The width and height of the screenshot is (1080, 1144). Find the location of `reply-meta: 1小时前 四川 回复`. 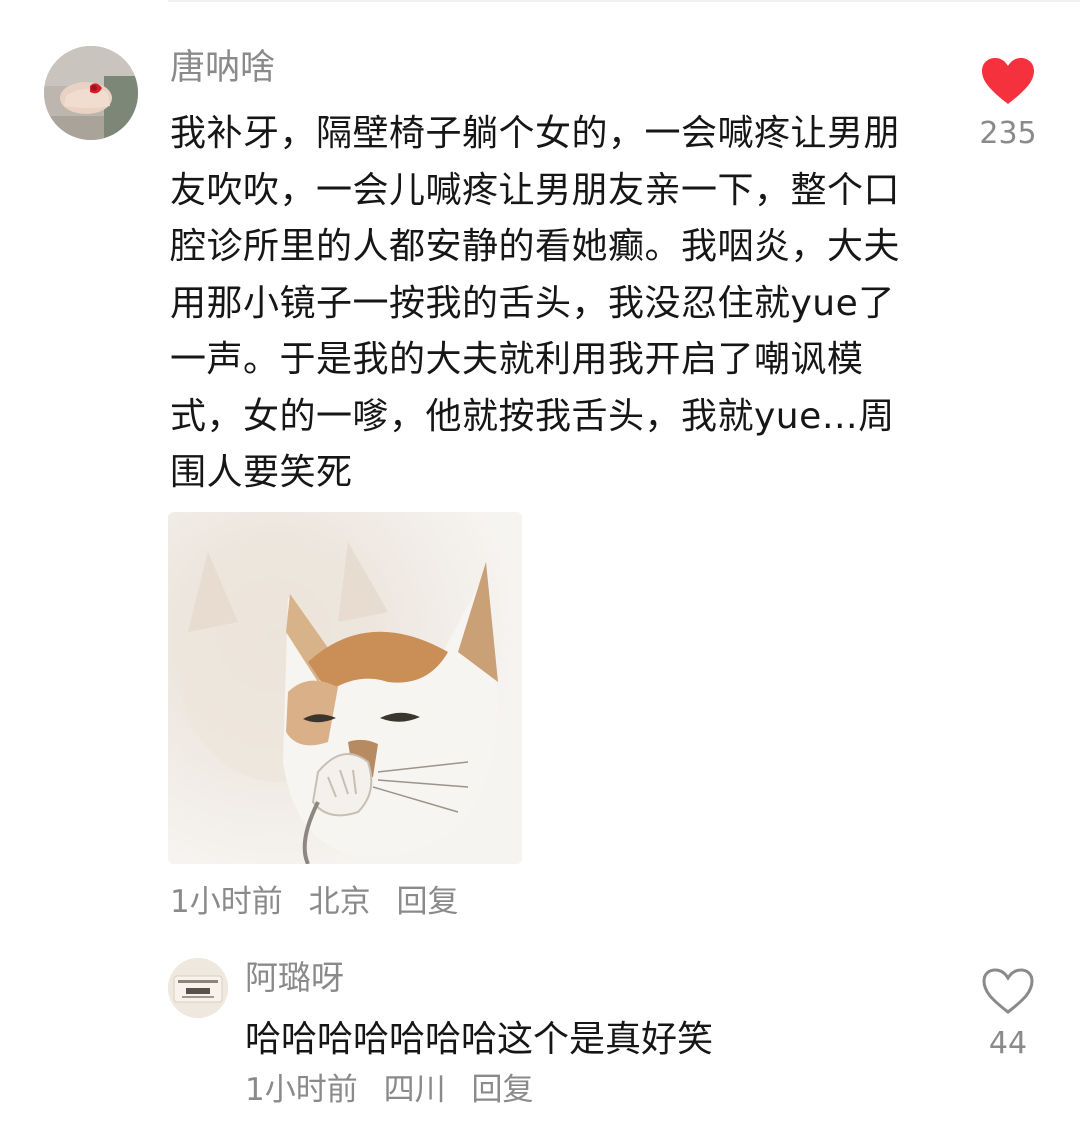

reply-meta: 1小时前 四川 回复 is located at coordinates (397, 1090).